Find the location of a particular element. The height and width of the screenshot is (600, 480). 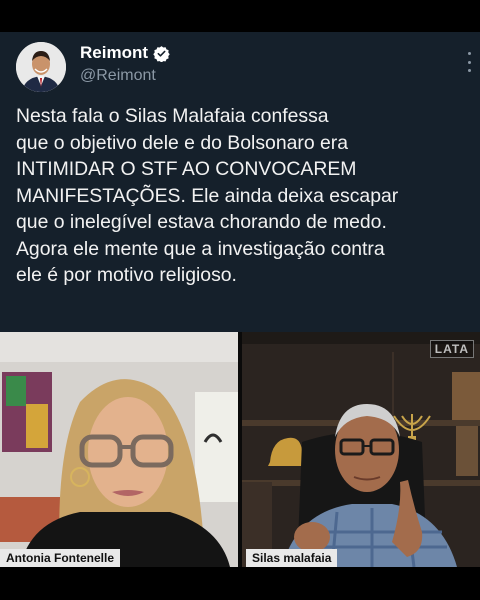

avatar is located at coordinates (41, 67).